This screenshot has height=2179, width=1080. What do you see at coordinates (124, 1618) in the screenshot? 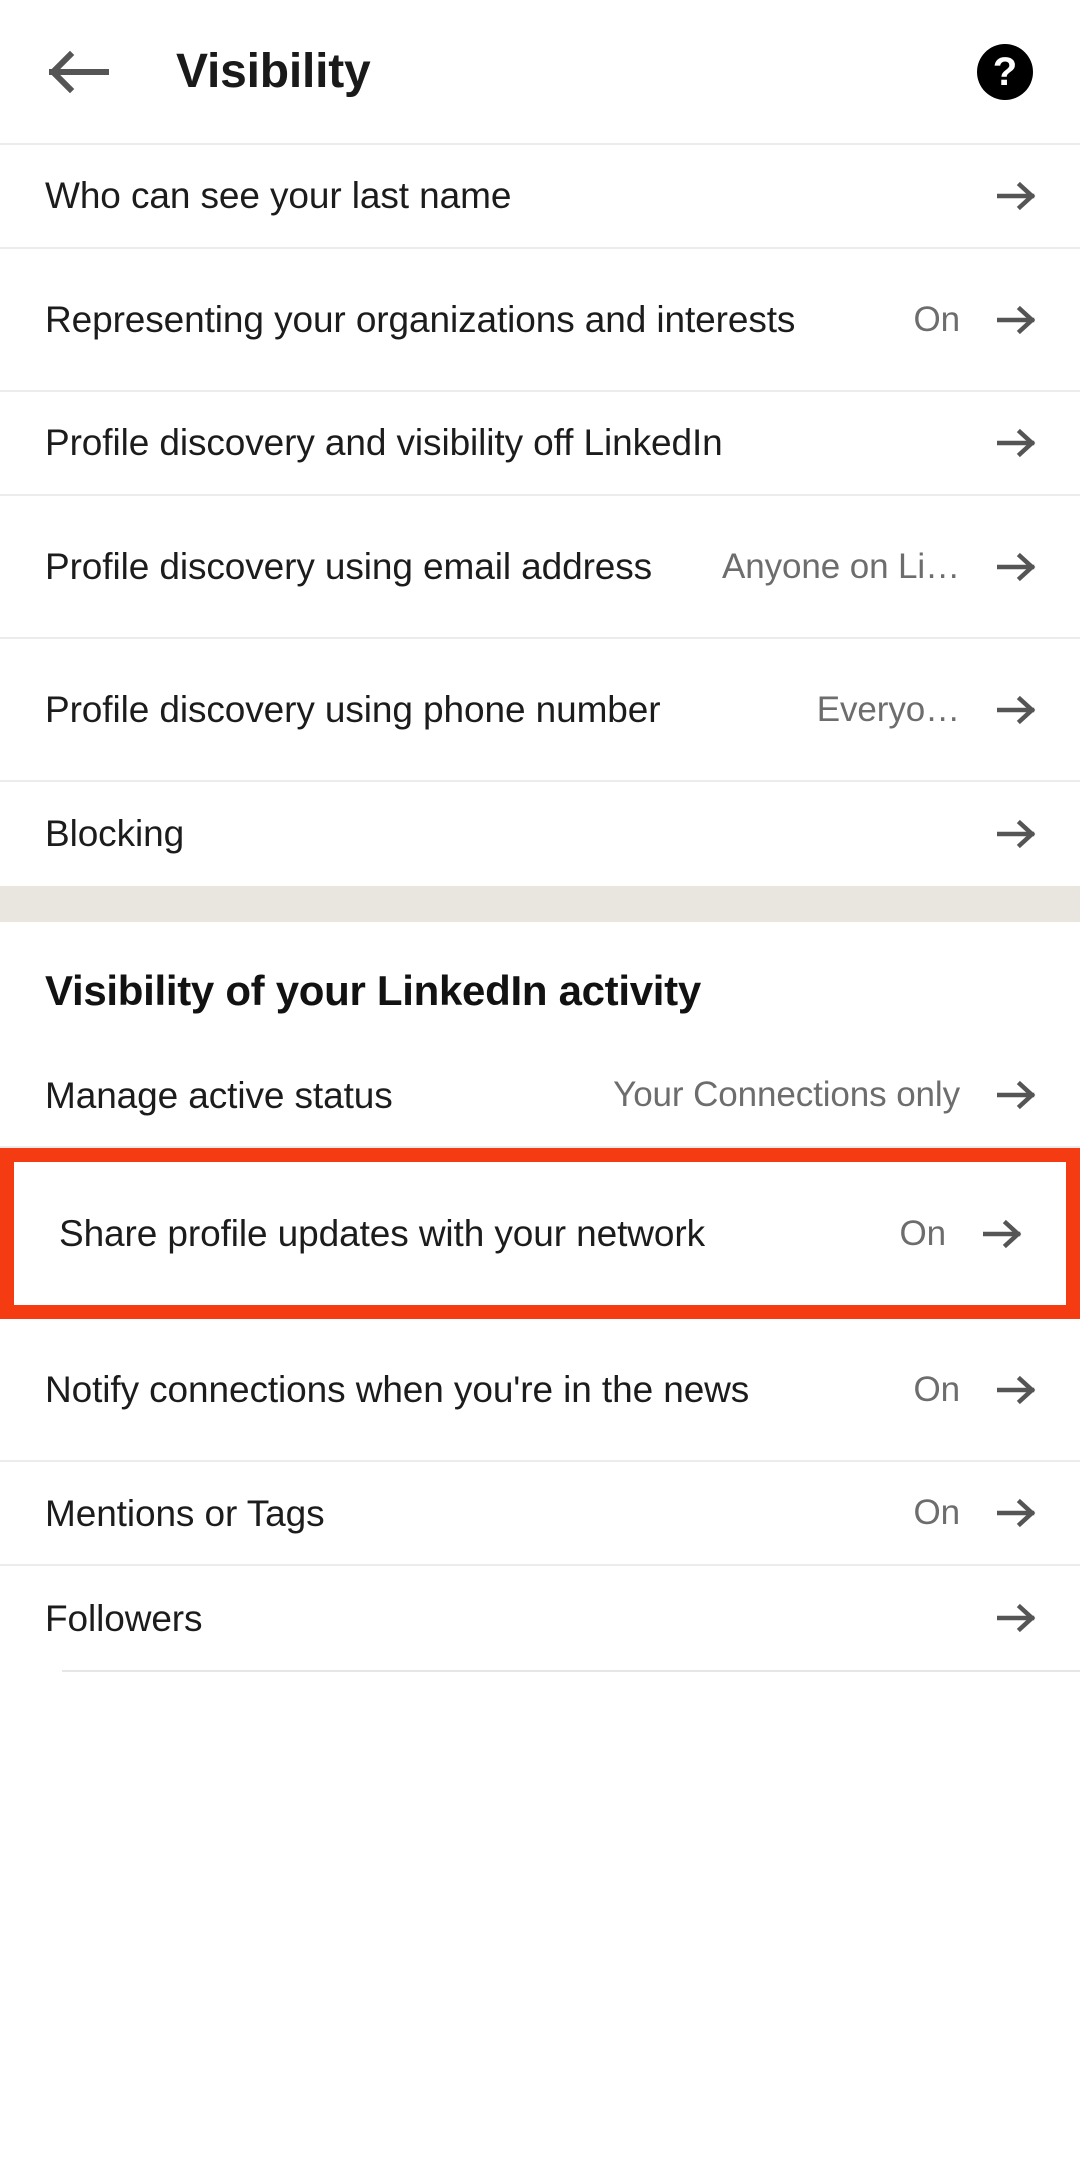
I see `list-item-label: Followers` at bounding box center [124, 1618].